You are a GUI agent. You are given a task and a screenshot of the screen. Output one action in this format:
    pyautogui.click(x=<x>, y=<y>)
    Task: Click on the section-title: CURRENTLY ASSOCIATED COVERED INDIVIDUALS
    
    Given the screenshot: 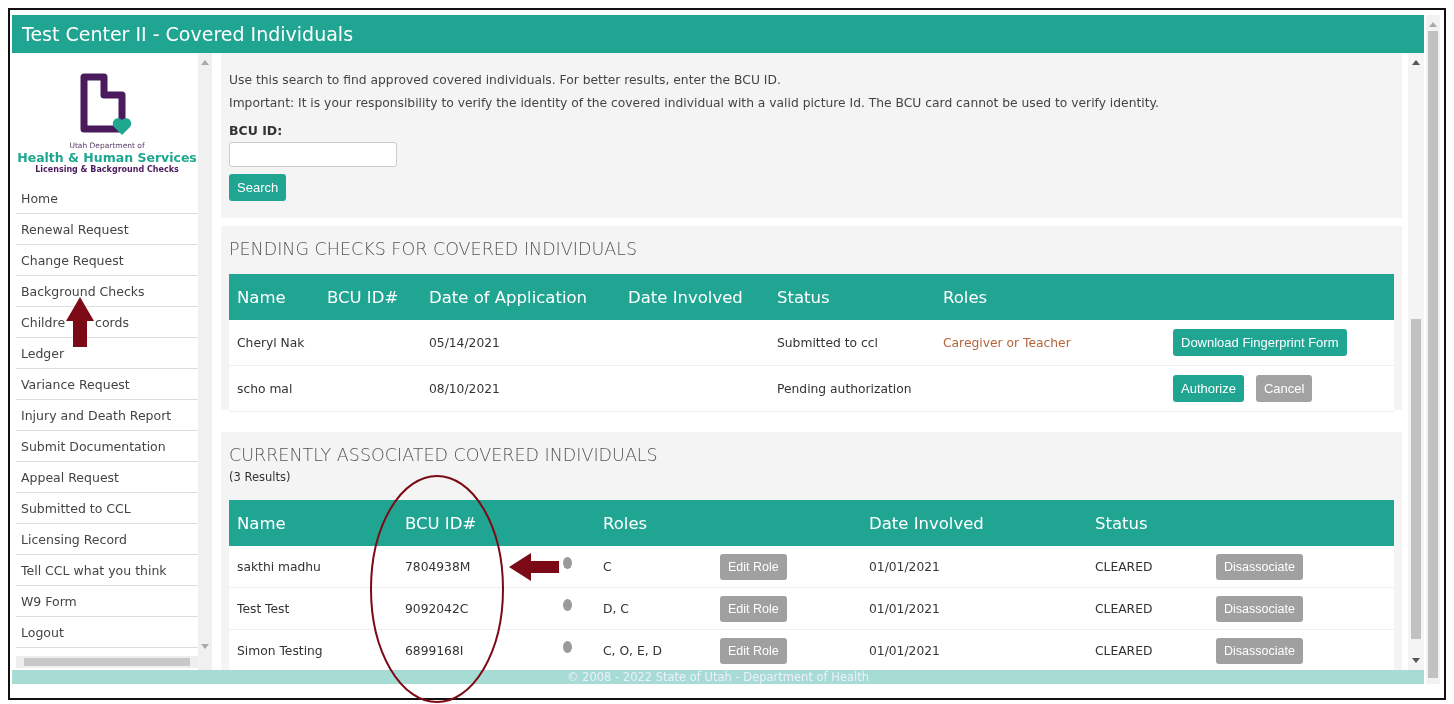 What is the action you would take?
    pyautogui.click(x=444, y=455)
    